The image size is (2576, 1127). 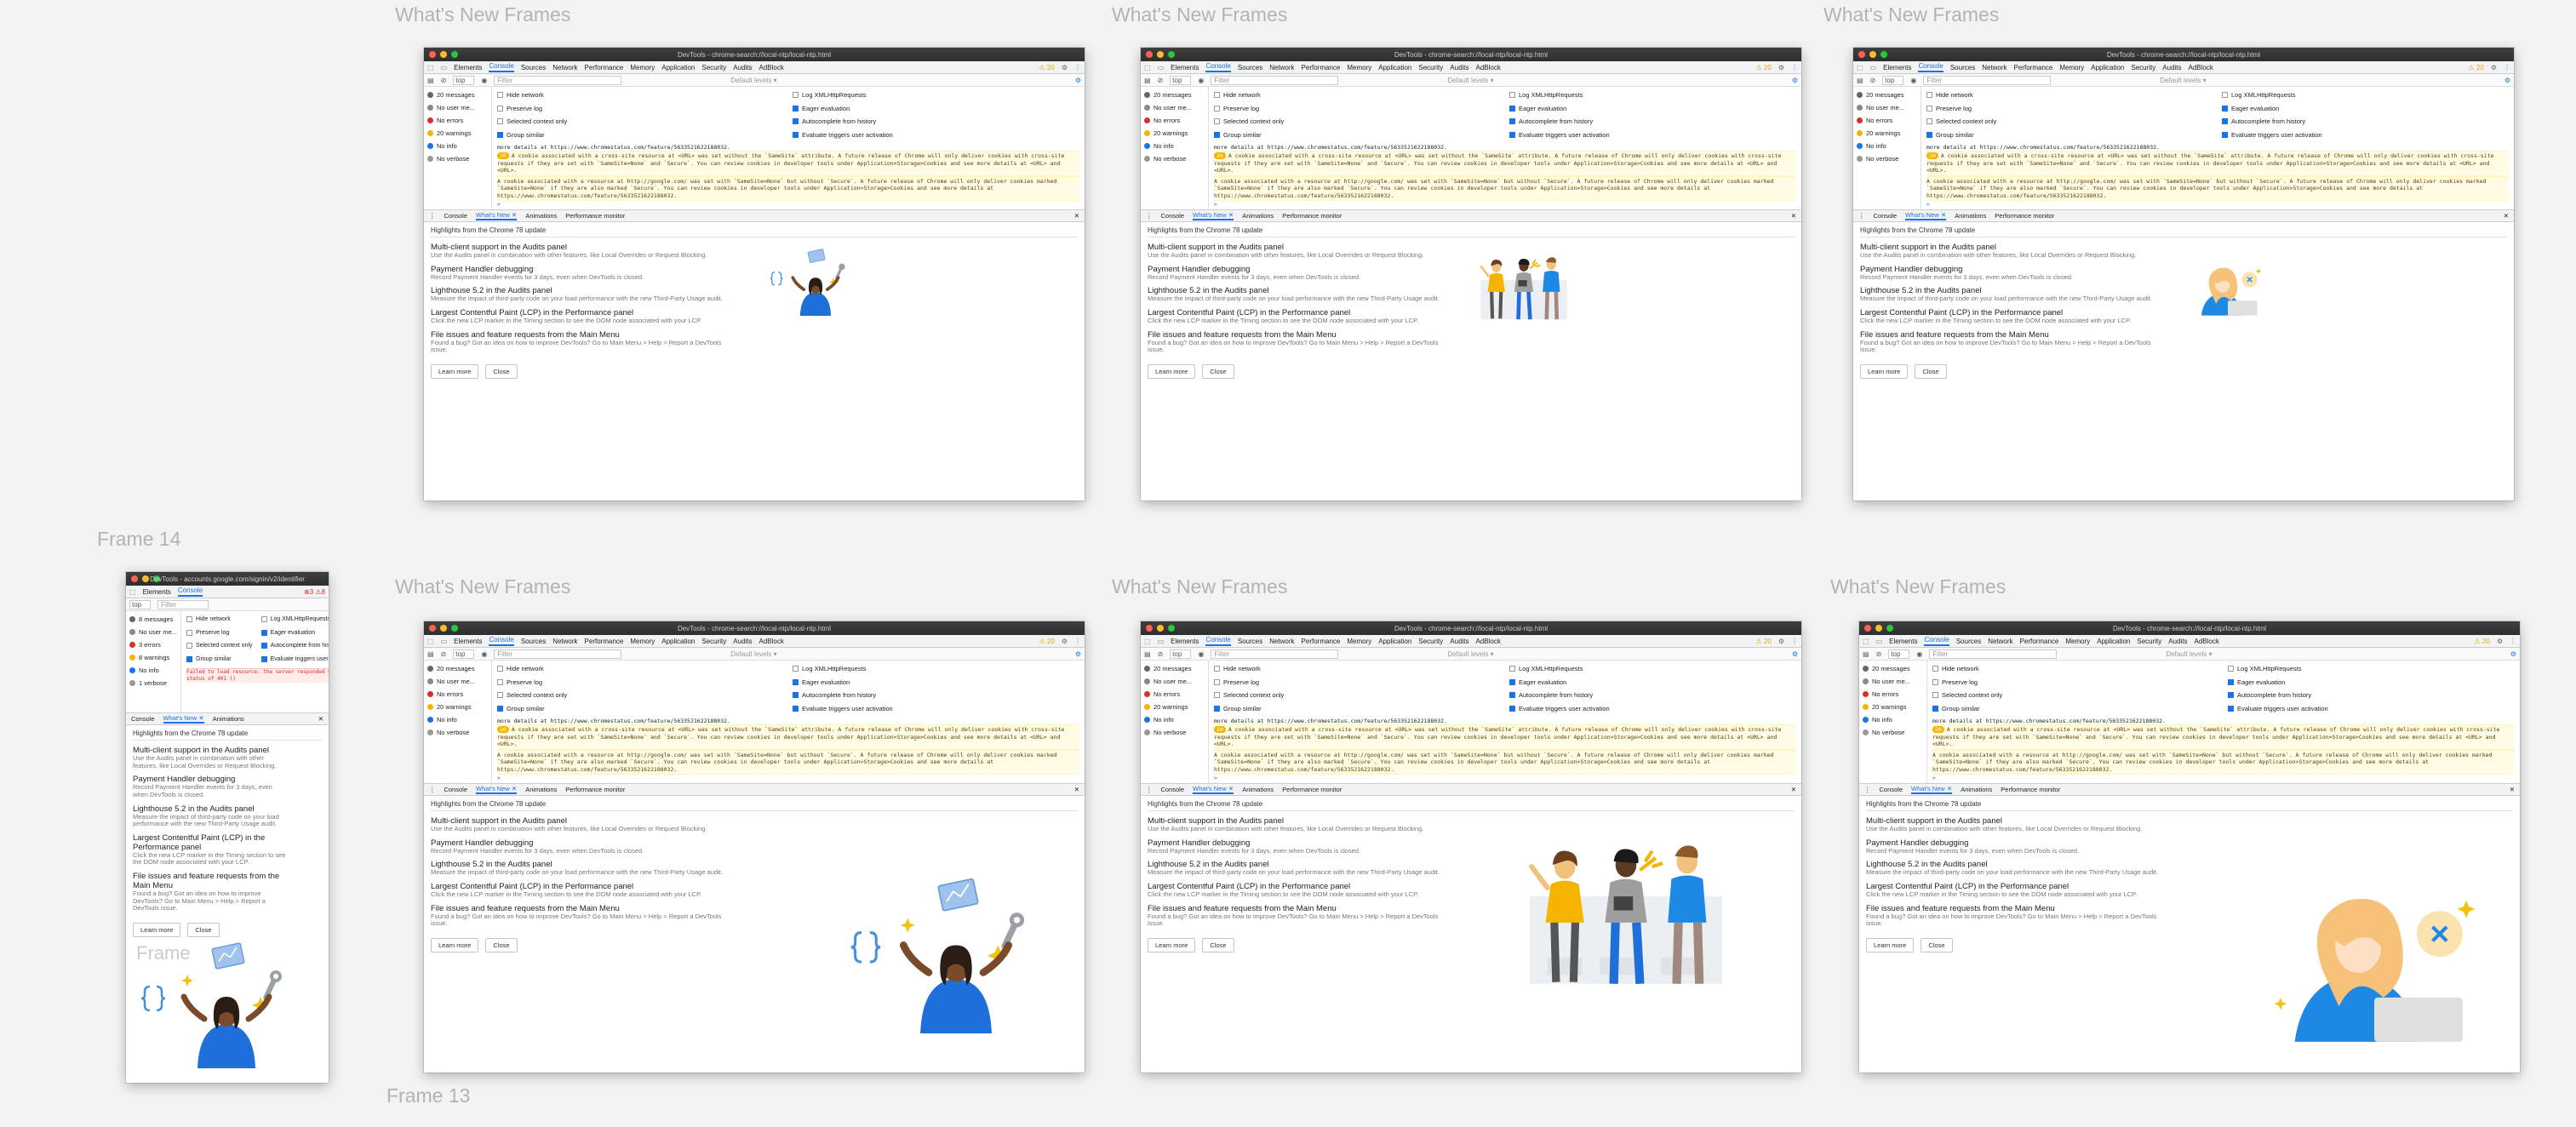 I want to click on sidebar-item-errors: 3 errors, so click(x=153, y=644).